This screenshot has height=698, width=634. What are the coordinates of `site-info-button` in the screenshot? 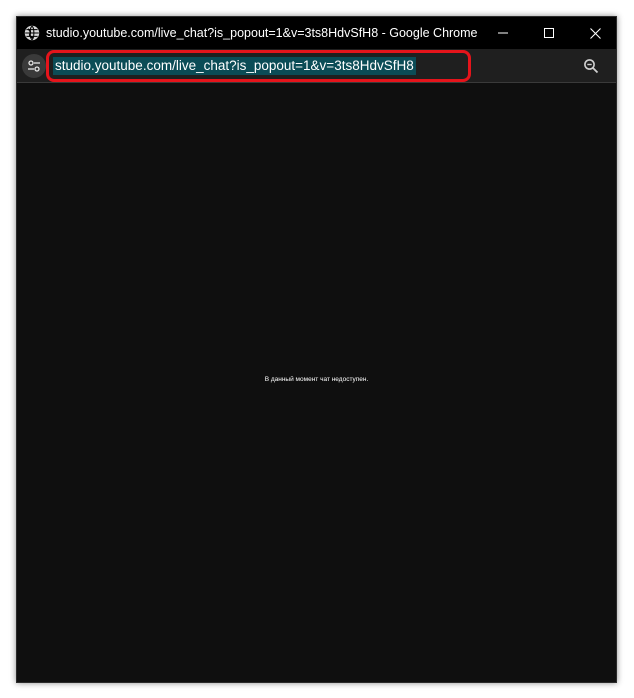 It's located at (34, 66).